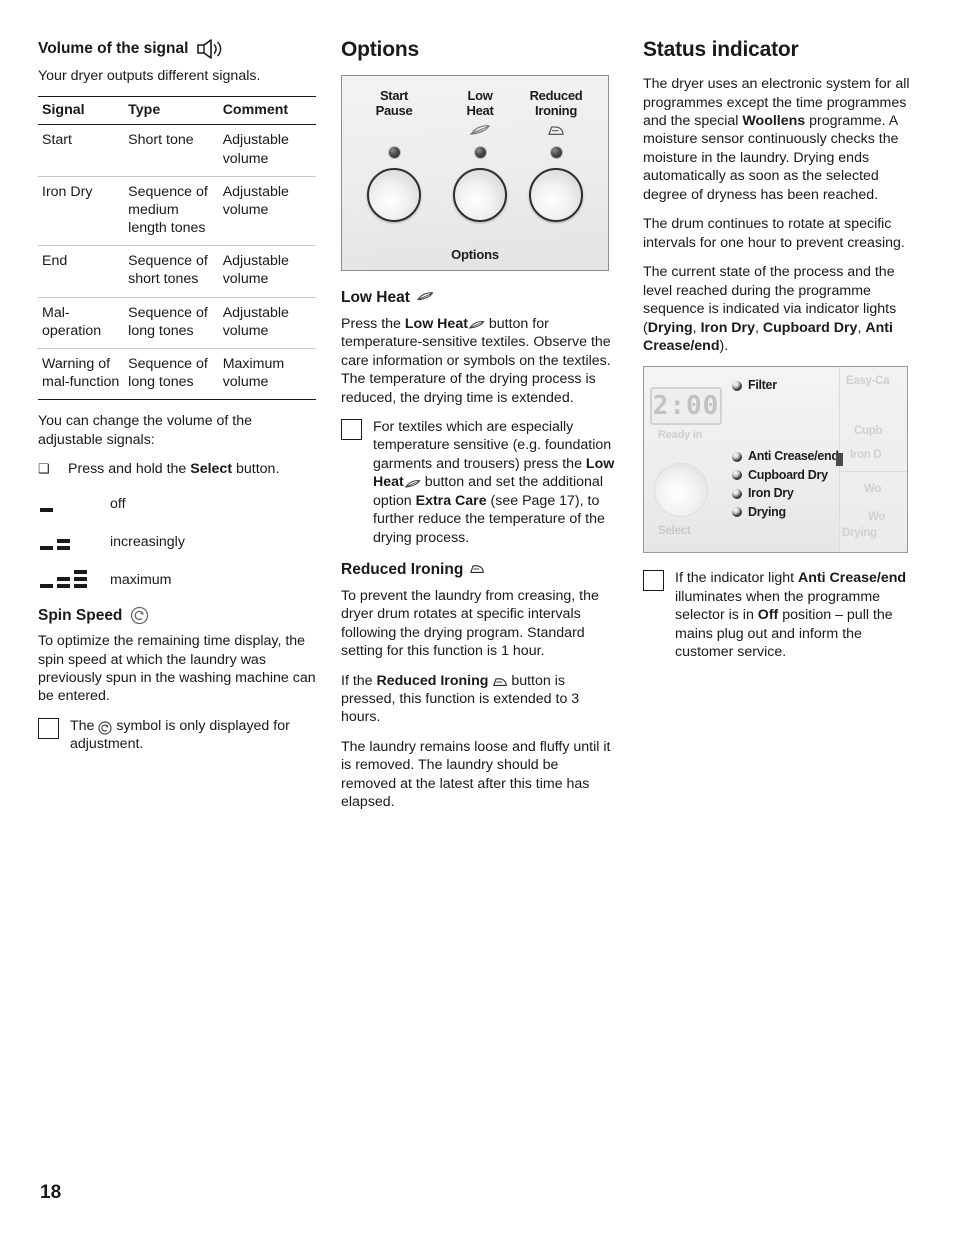 Image resolution: width=954 pixels, height=1235 pixels. What do you see at coordinates (873, 489) in the screenshot?
I see `programme-label-woollens-1: Wo` at bounding box center [873, 489].